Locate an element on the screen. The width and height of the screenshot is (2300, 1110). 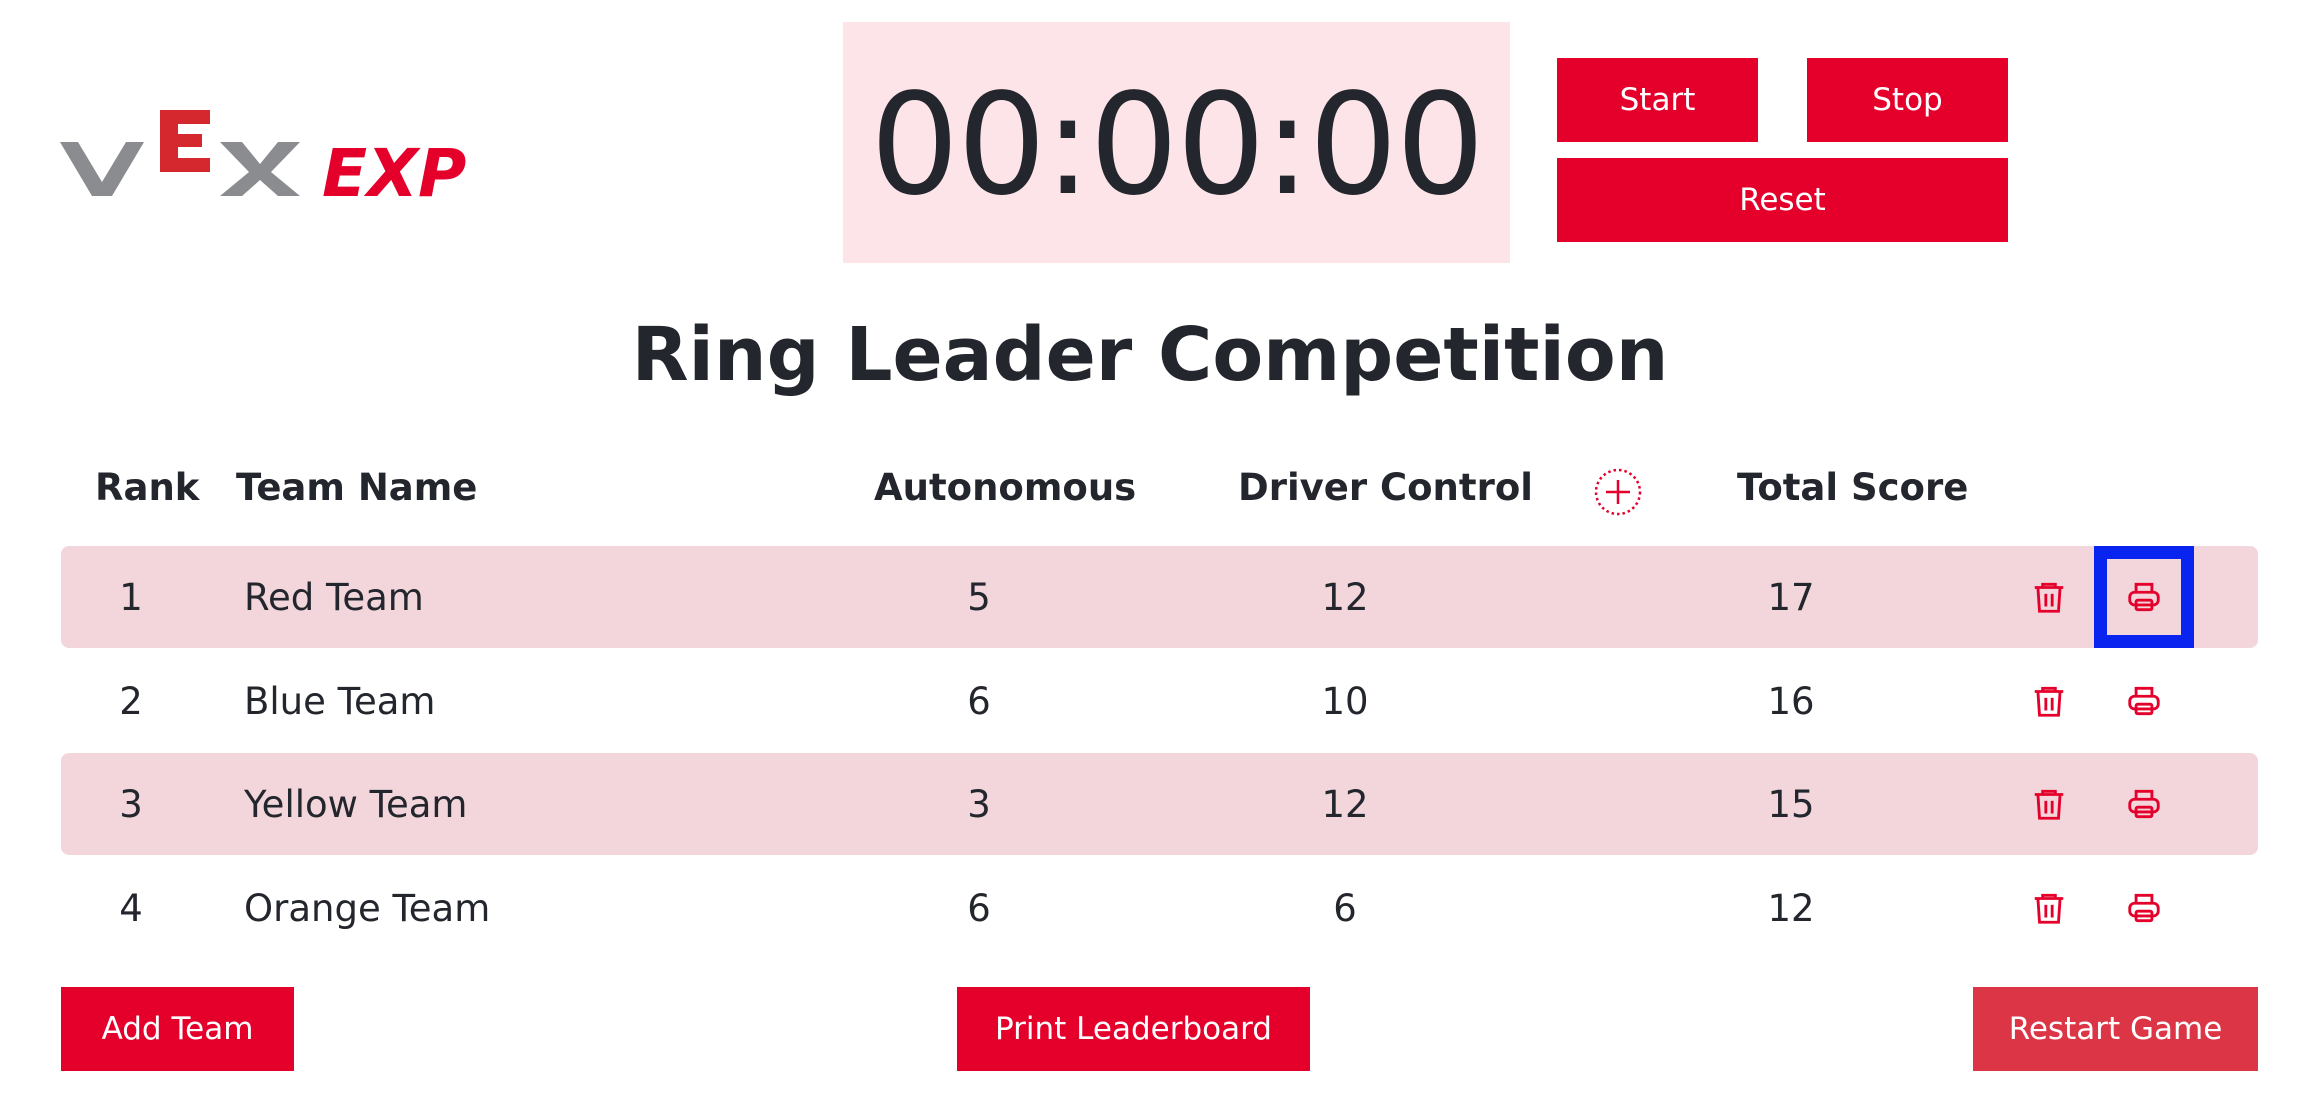
cell-rank: 3 is located at coordinates (131, 804).